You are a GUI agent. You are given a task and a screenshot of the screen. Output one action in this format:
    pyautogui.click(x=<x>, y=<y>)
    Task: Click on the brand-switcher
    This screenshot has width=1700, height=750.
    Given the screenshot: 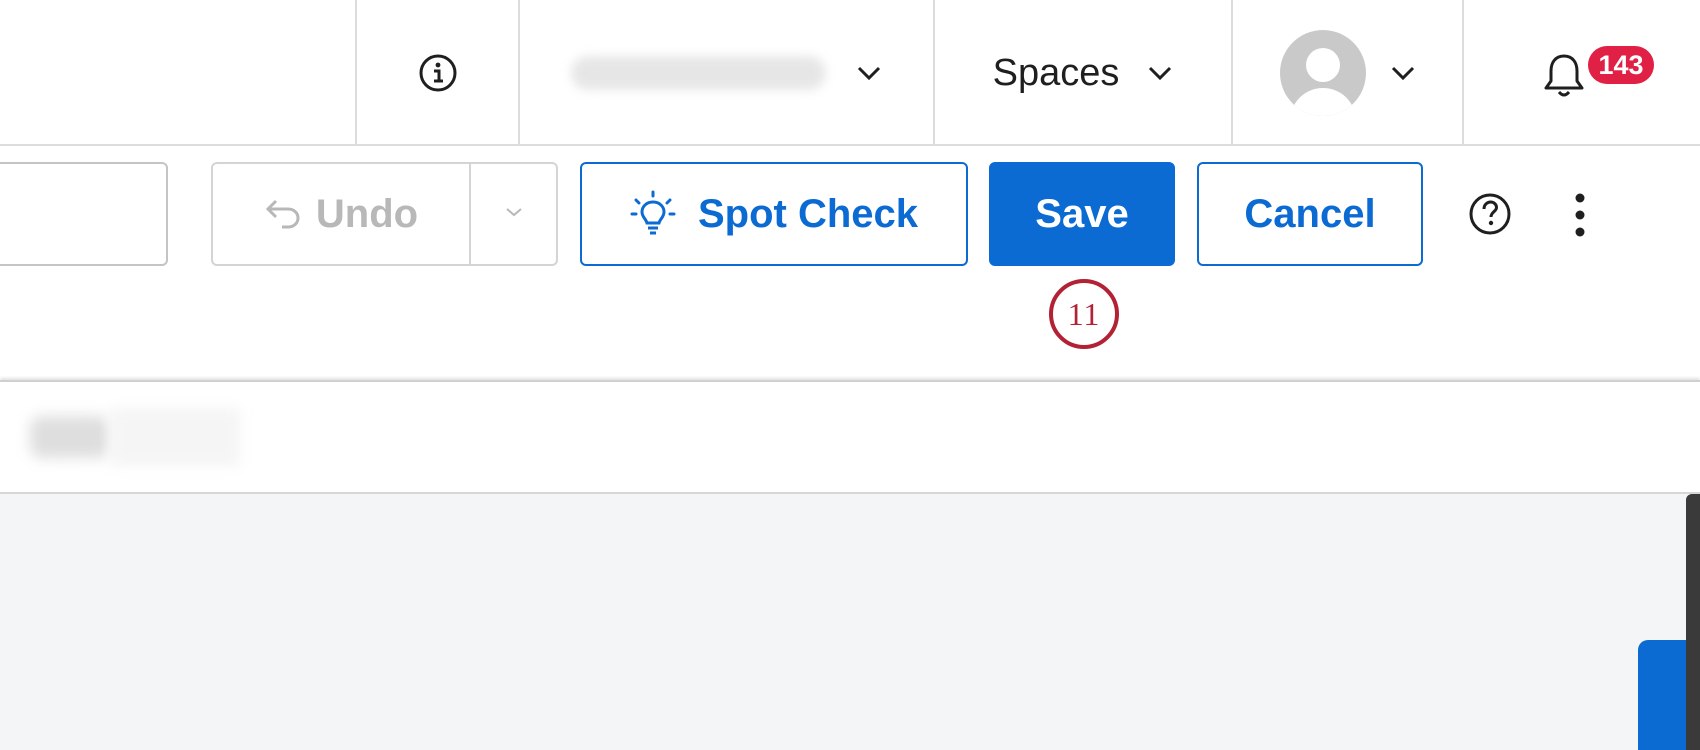 What is the action you would take?
    pyautogui.click(x=725, y=73)
    